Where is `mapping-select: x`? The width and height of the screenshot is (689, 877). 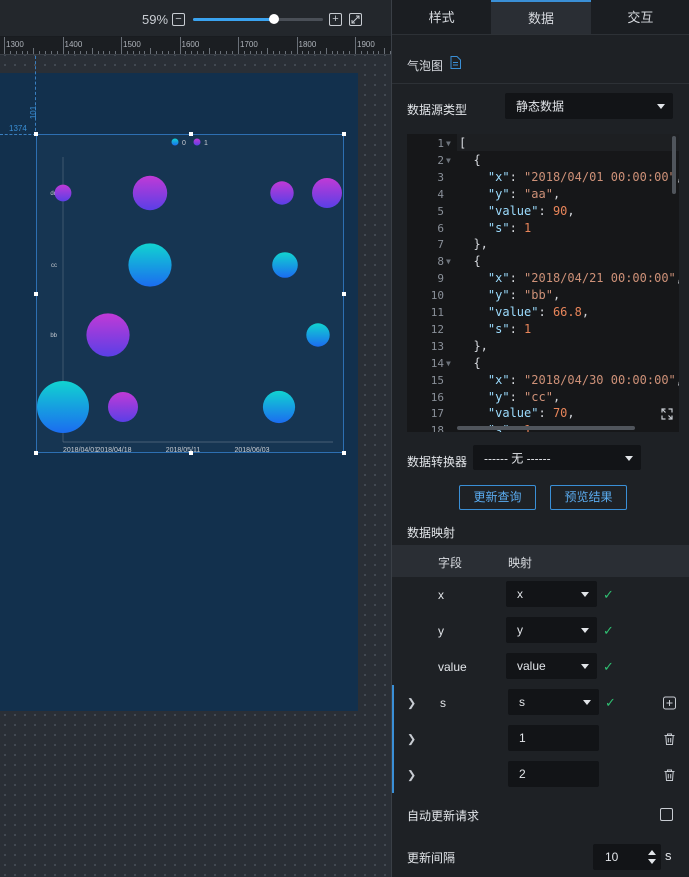
mapping-select: x is located at coordinates (551, 594).